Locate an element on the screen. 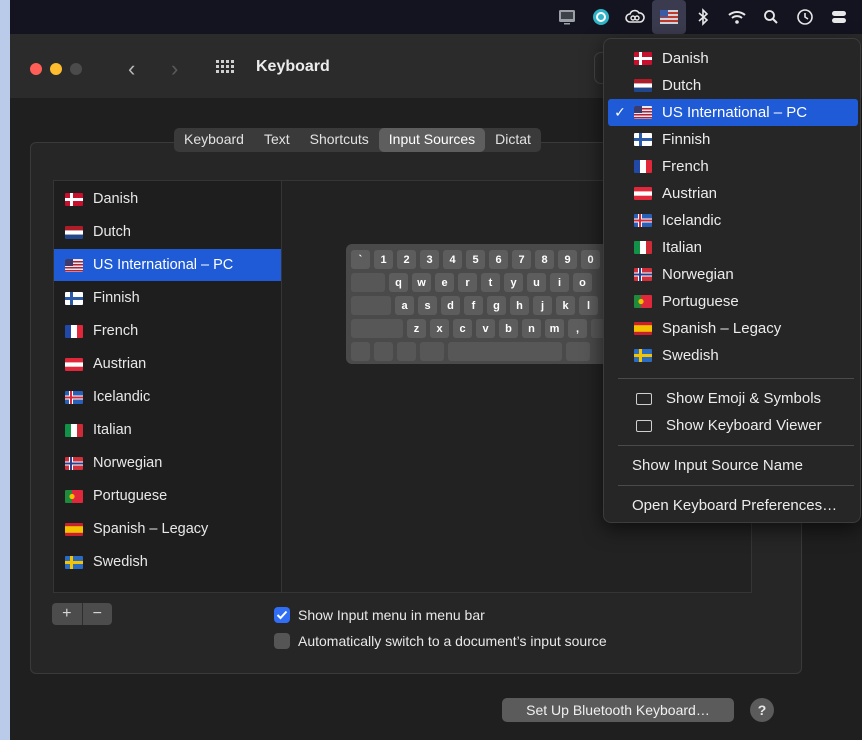  back-chevron-icon: ‹ is located at coordinates (131, 69).